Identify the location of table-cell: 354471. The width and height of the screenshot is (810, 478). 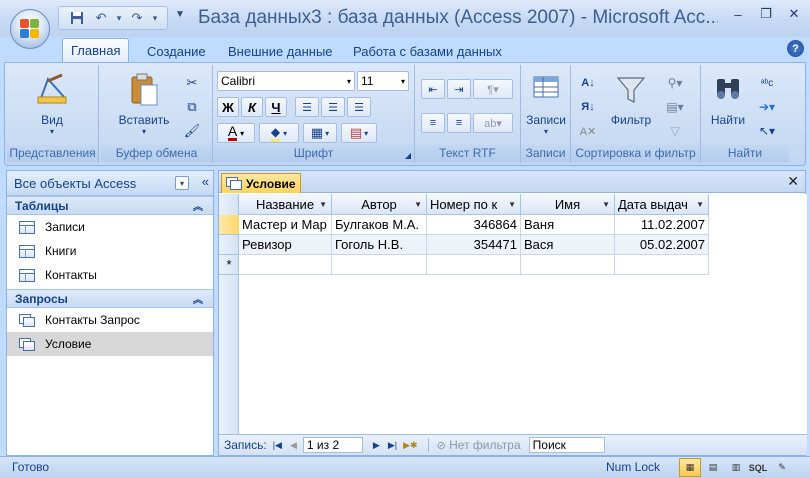
(474, 245).